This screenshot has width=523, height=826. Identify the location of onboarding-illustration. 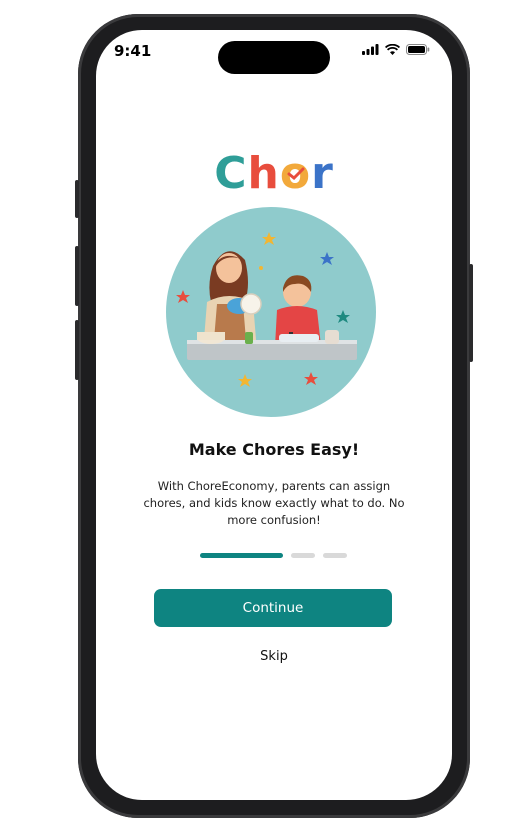
(271, 312).